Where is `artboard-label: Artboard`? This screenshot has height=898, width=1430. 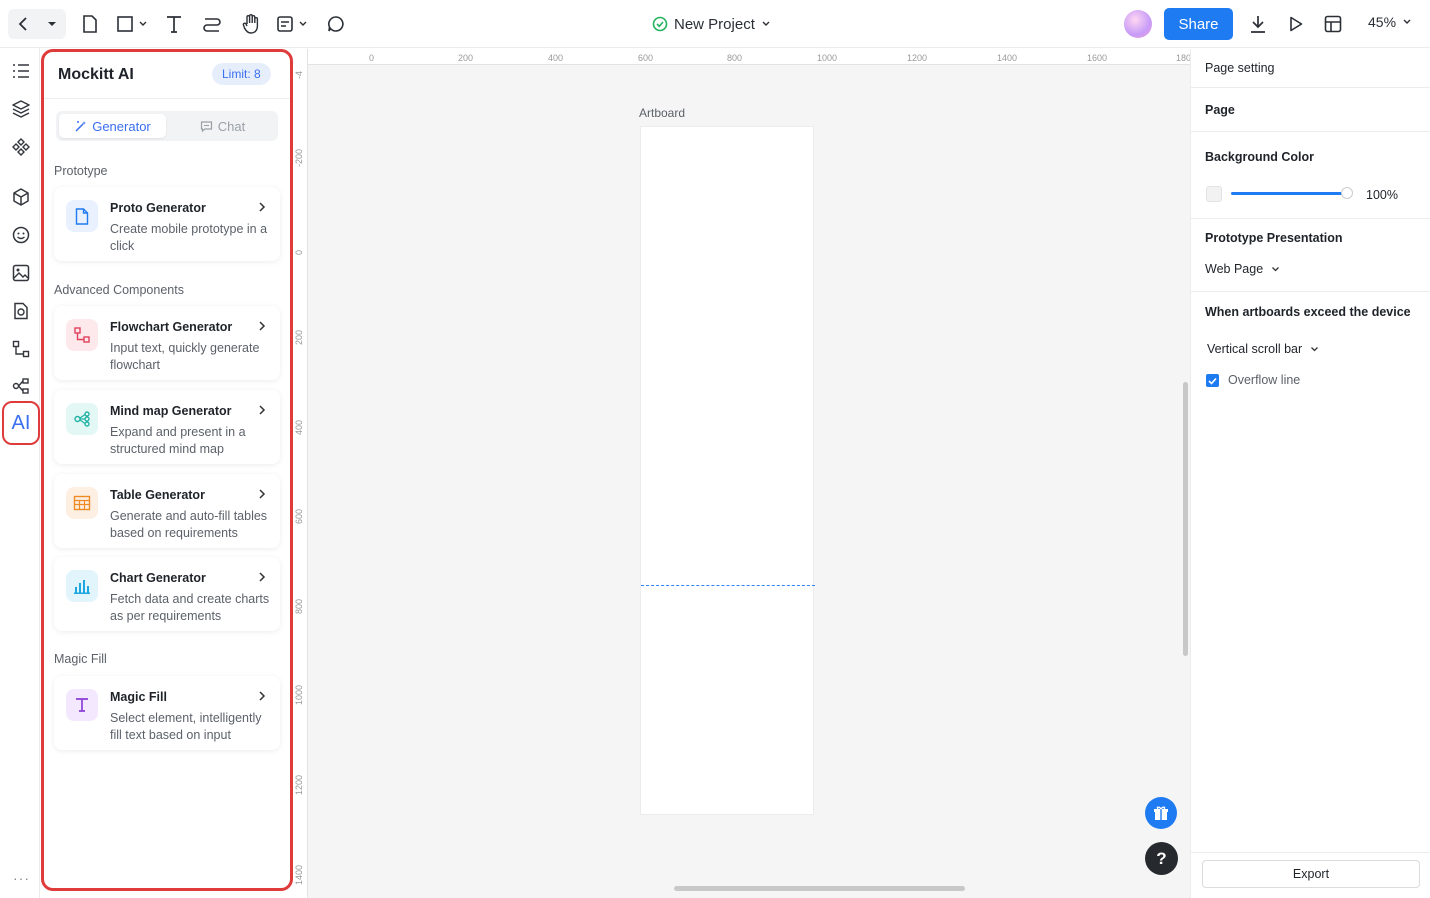 artboard-label: Artboard is located at coordinates (662, 113).